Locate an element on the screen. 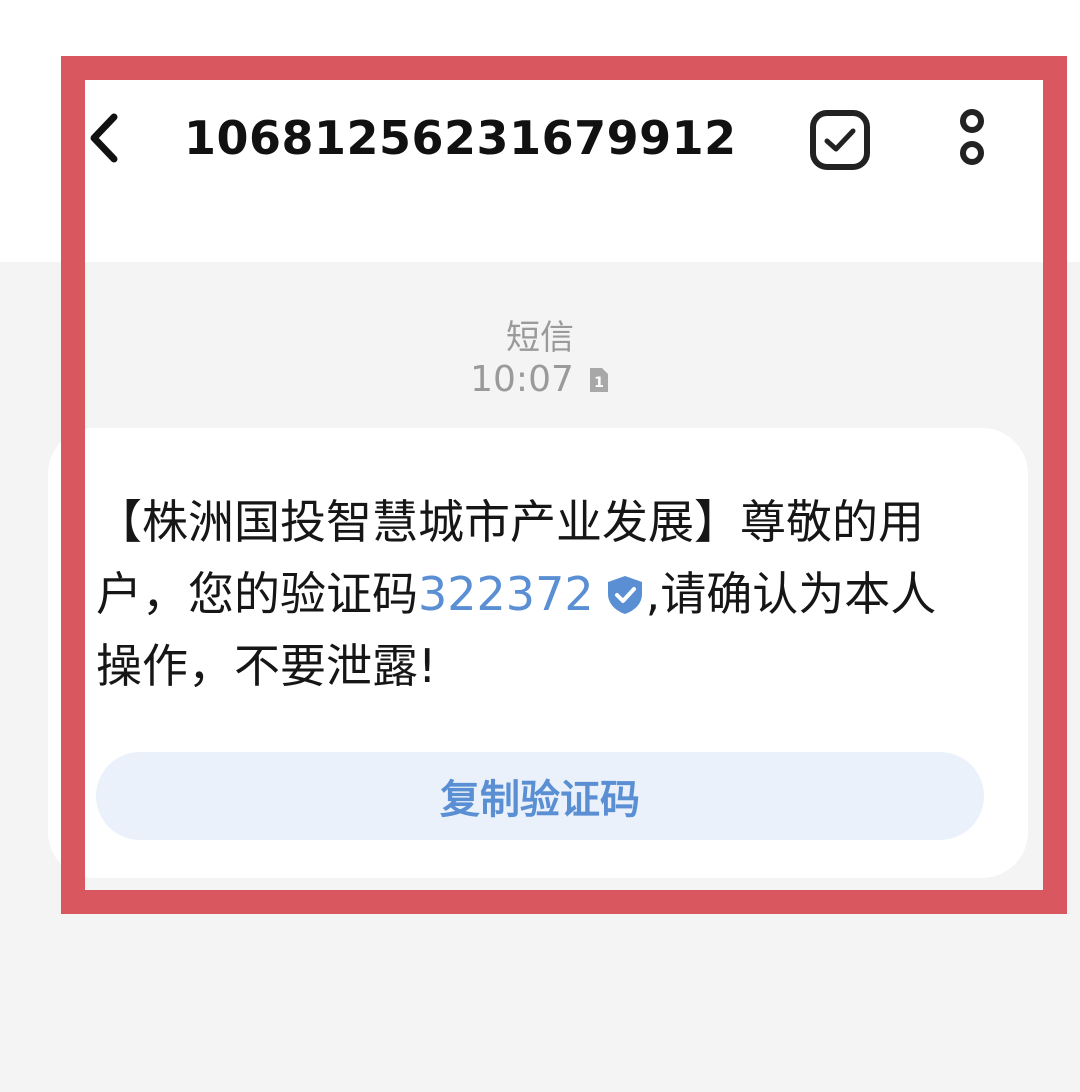  checkbox-icon is located at coordinates (840, 140).